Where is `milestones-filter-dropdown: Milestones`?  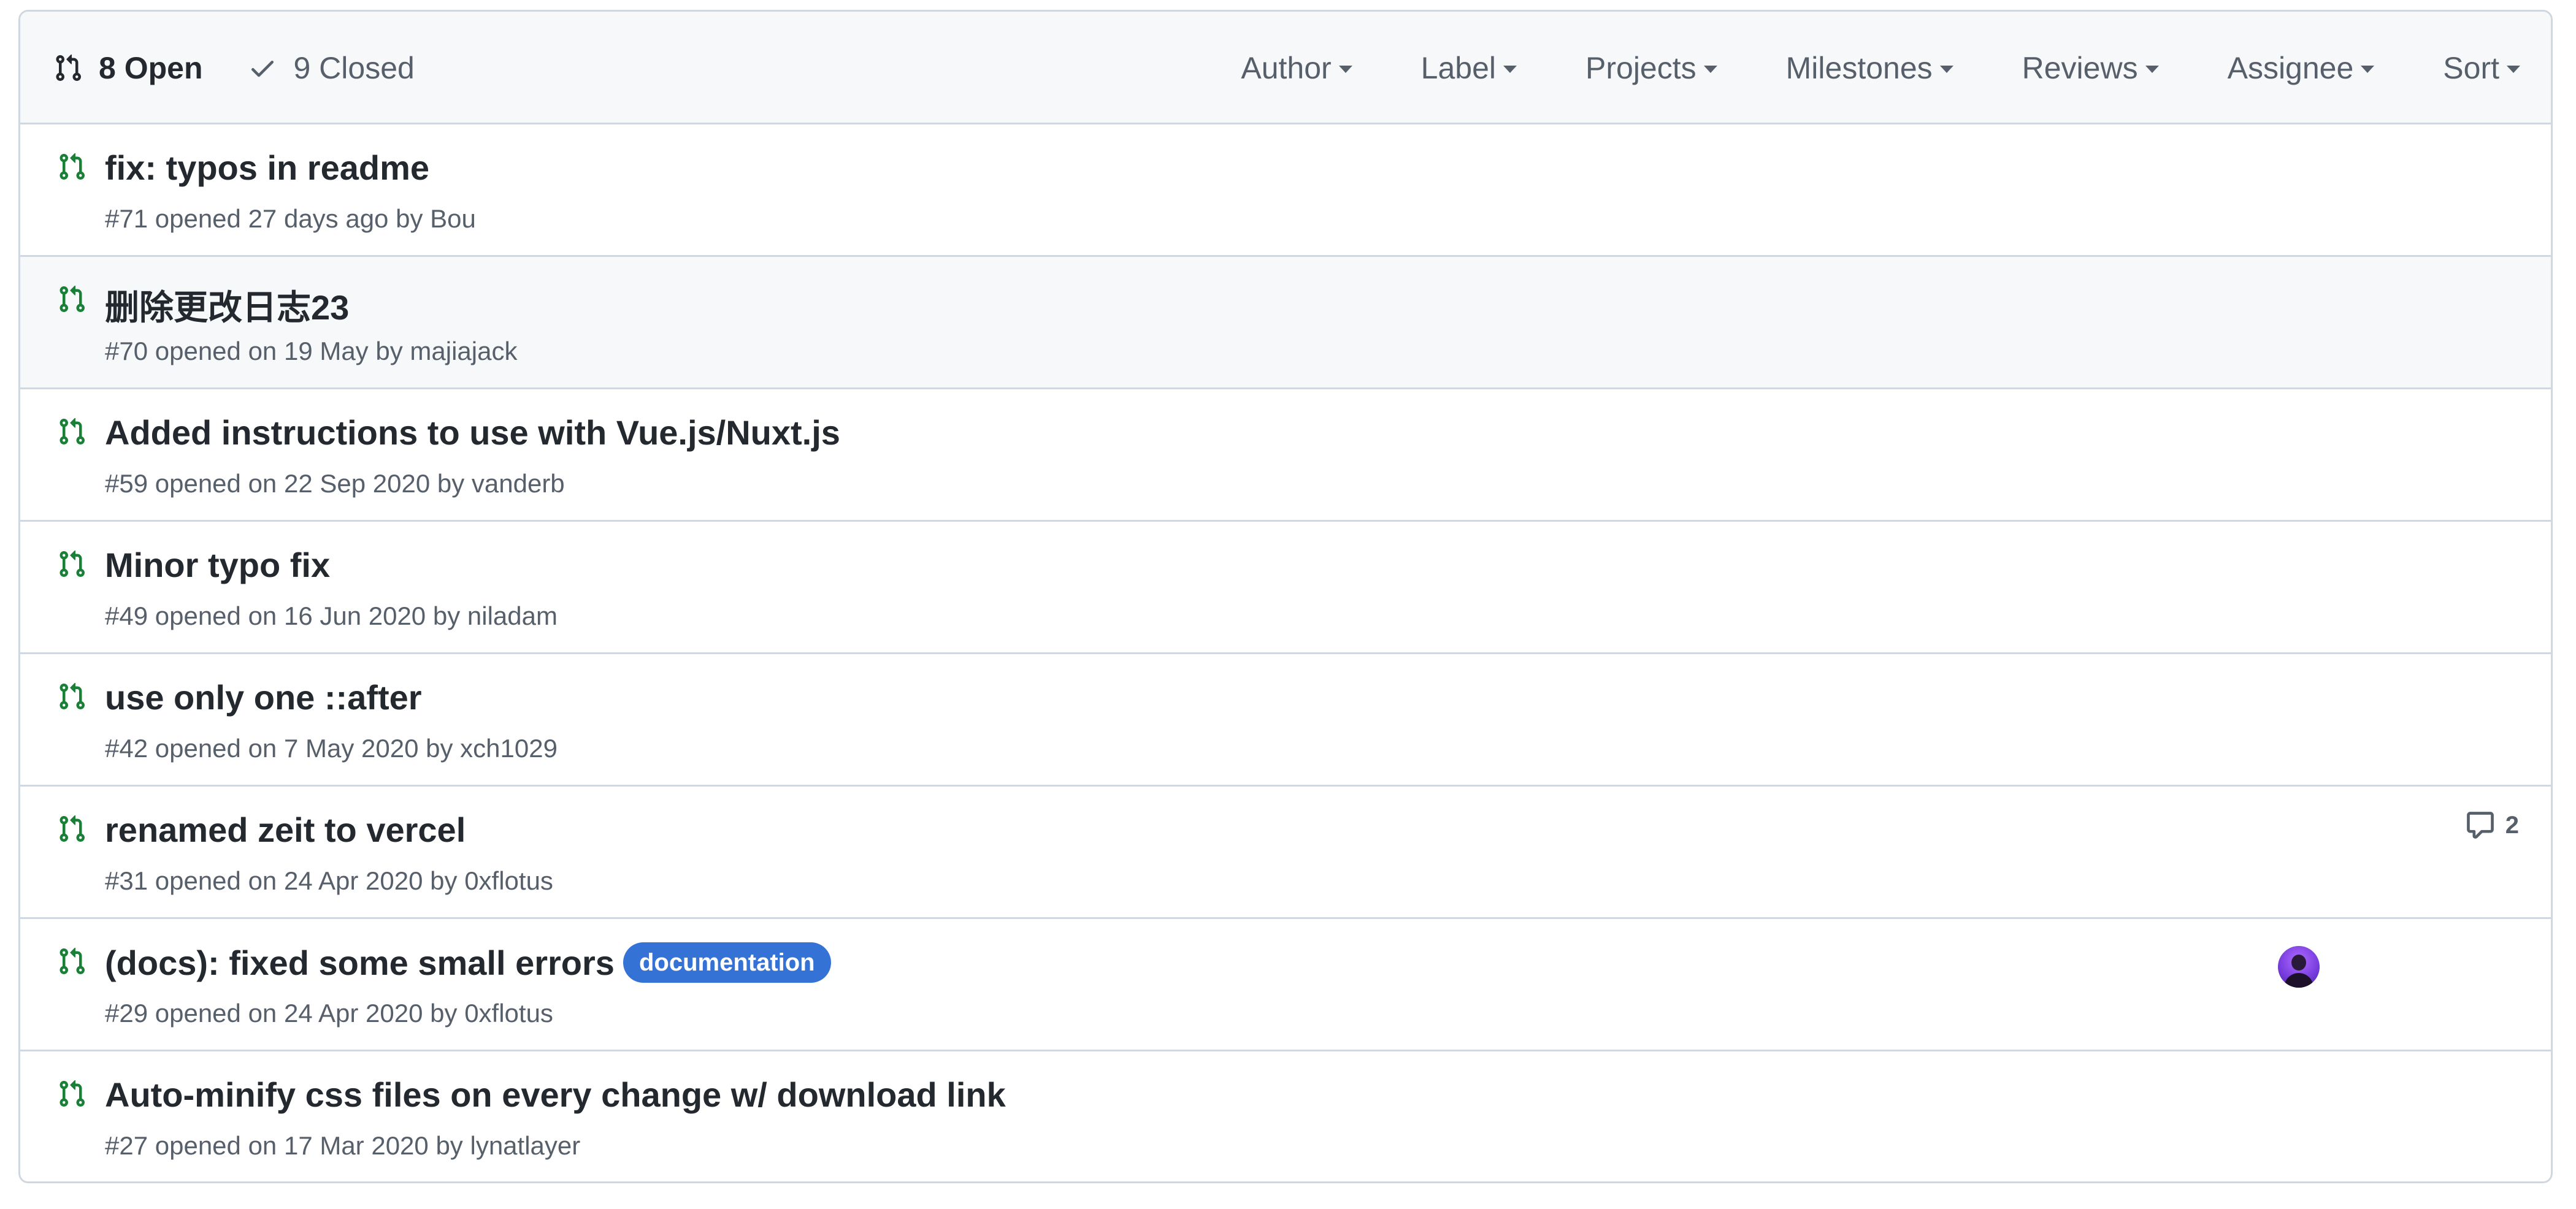 milestones-filter-dropdown: Milestones is located at coordinates (1869, 68).